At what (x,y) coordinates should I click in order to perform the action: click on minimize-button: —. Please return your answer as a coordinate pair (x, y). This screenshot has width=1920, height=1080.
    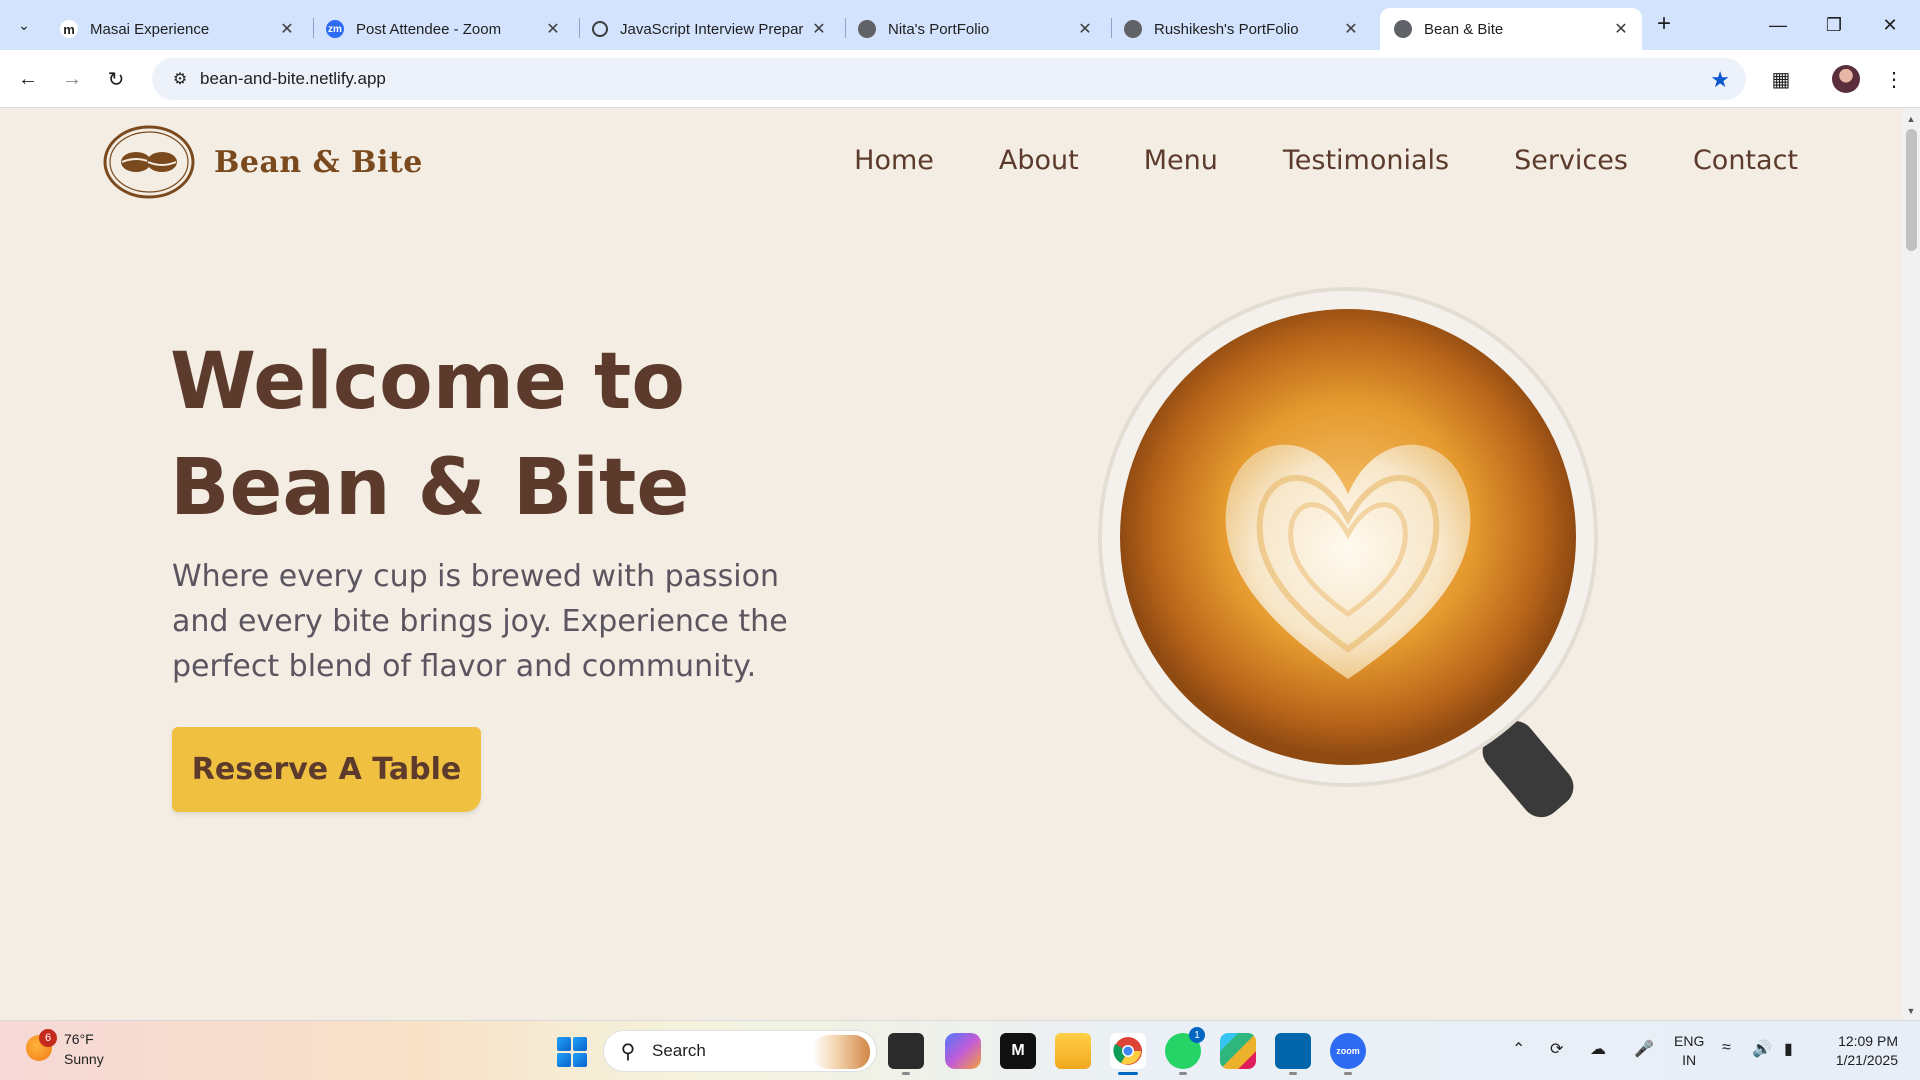
    Looking at the image, I should click on (1778, 25).